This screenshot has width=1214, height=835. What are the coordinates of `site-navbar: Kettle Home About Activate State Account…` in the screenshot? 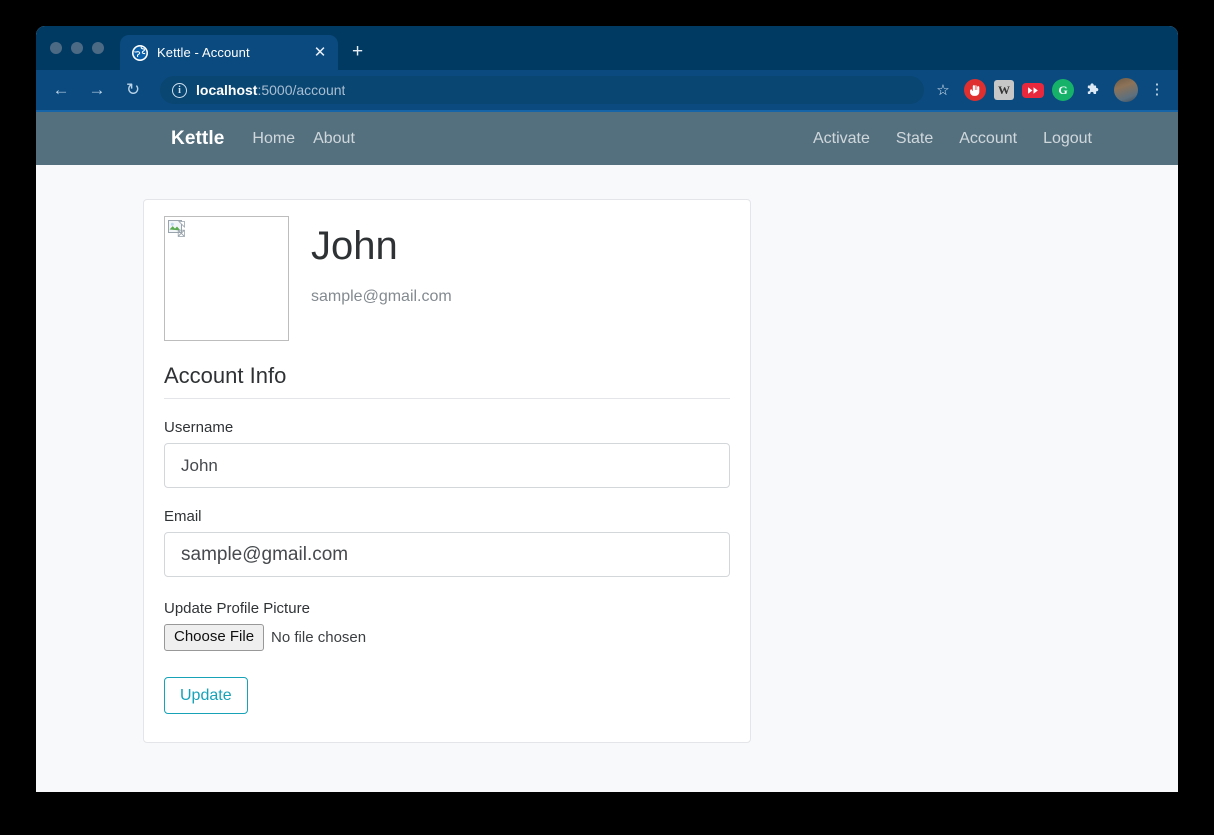 It's located at (607, 138).